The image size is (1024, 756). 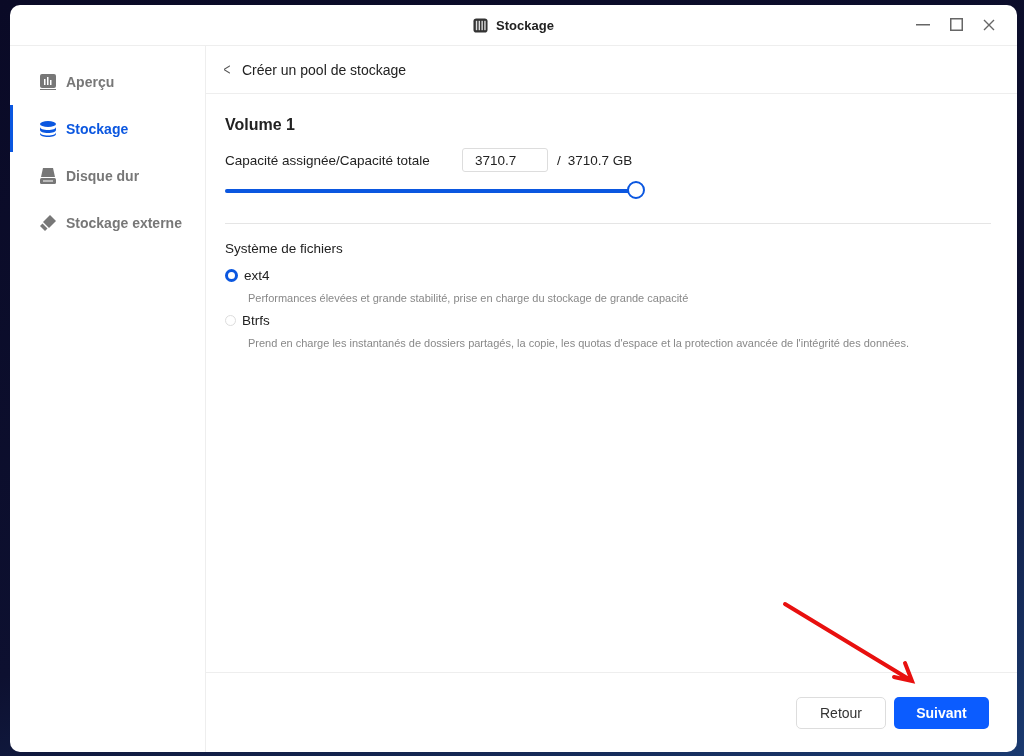 What do you see at coordinates (256, 320) in the screenshot?
I see `option-label: Btrfs` at bounding box center [256, 320].